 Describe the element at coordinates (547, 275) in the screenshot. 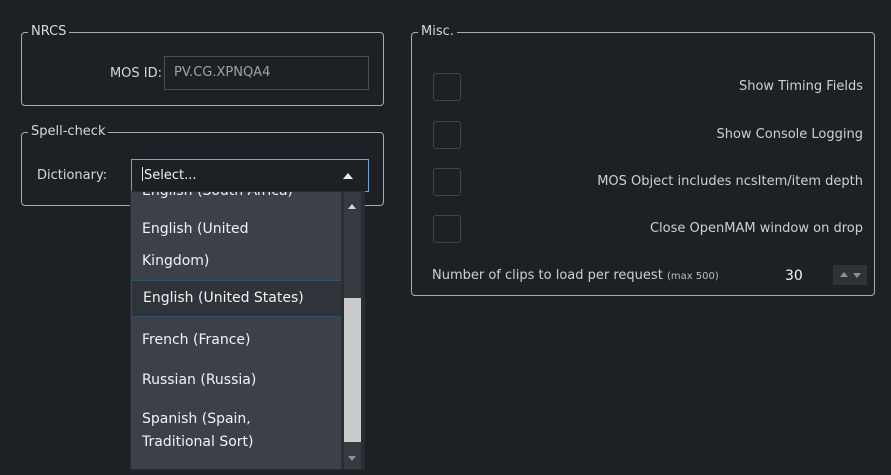

I see `clips-per-request-text: Number of clips to load per request` at that location.